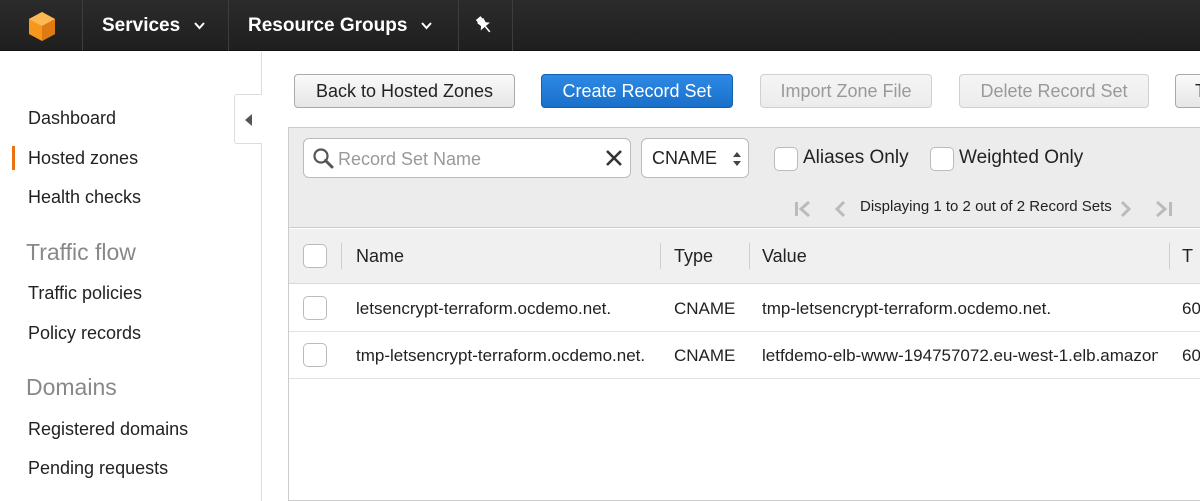  I want to click on column-header-value: Value, so click(784, 256).